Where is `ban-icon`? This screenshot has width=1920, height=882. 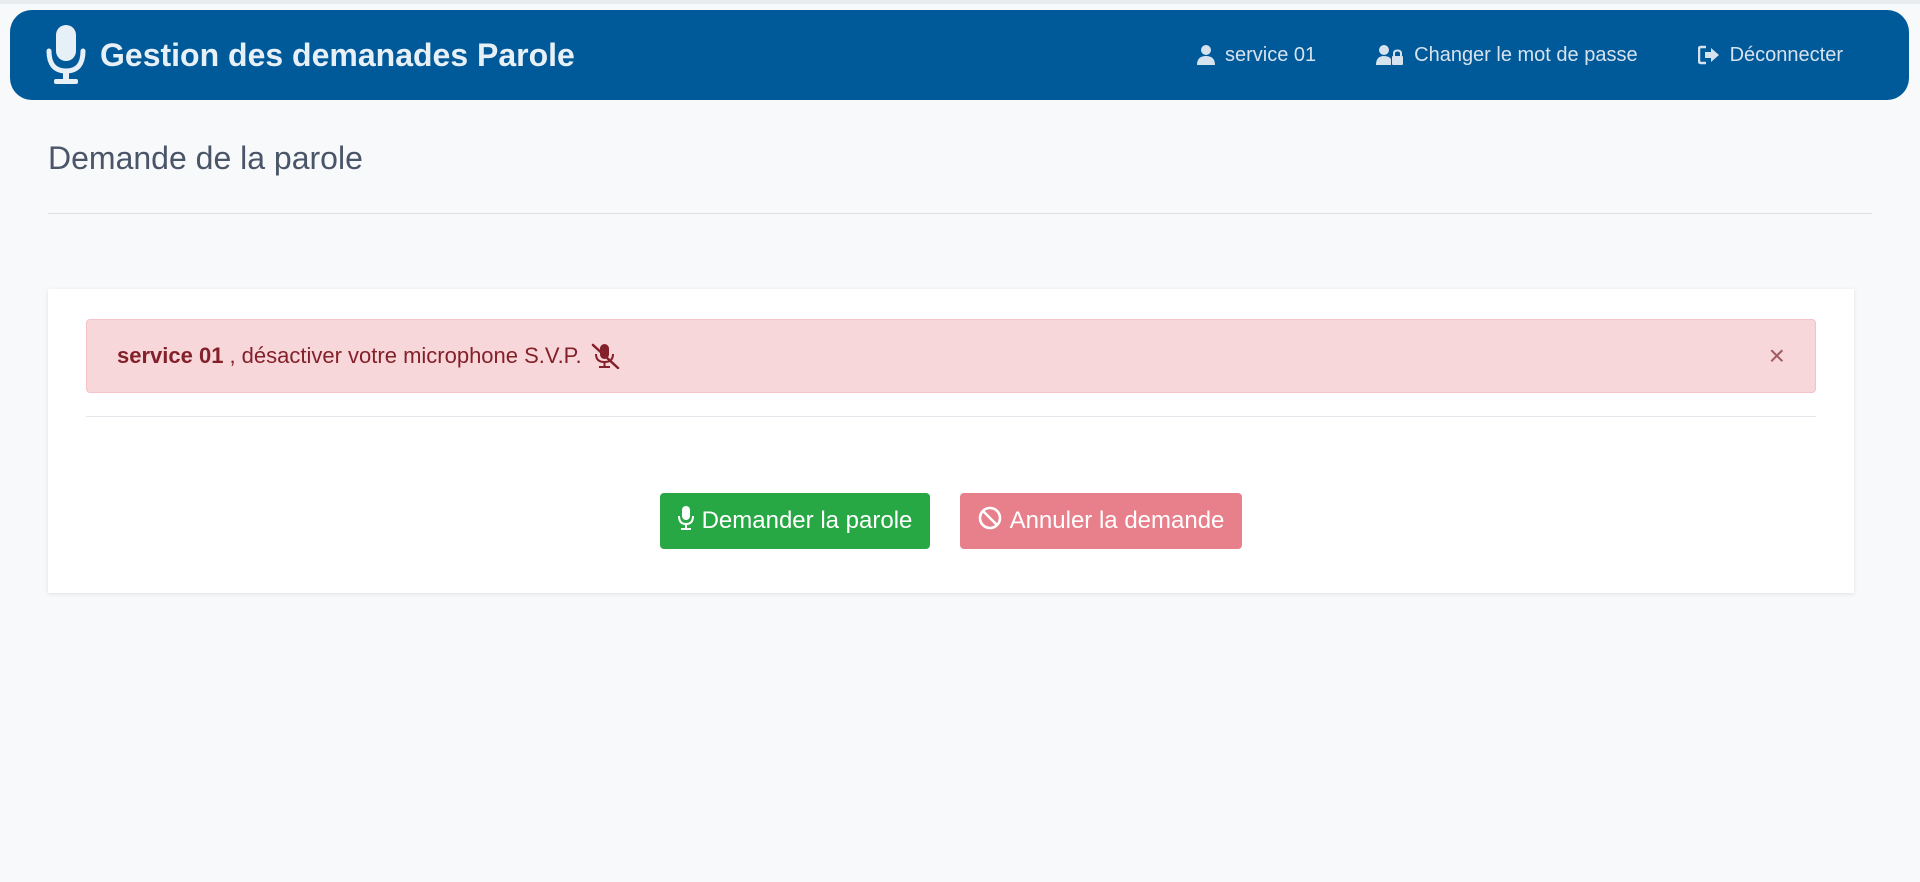
ban-icon is located at coordinates (990, 521).